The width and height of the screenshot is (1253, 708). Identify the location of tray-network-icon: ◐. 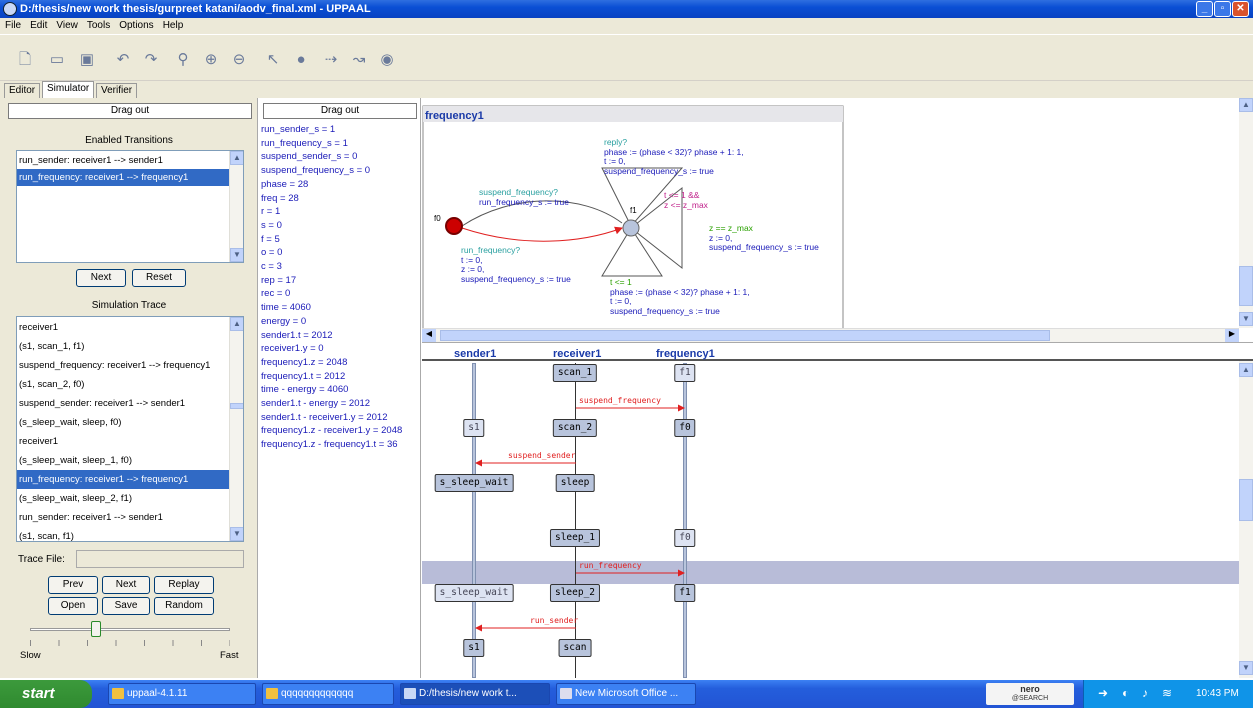
(1125, 693).